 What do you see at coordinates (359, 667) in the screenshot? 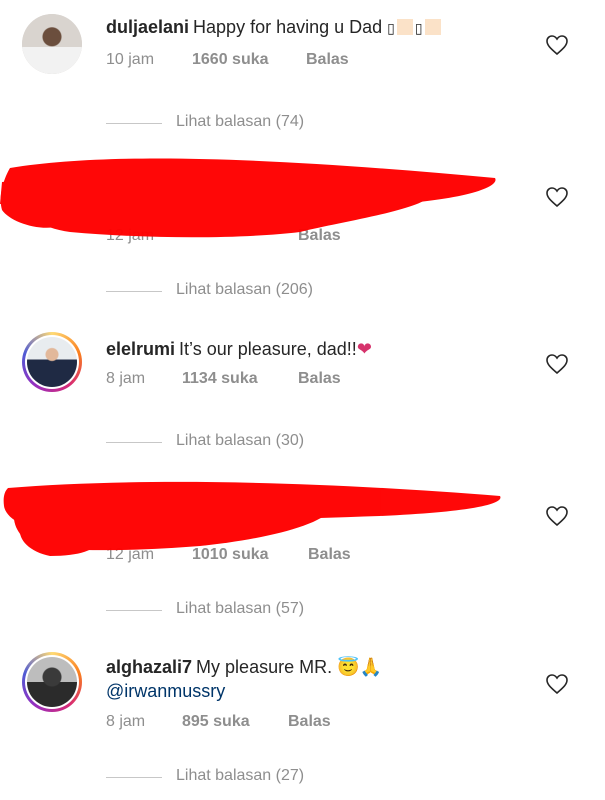
I see `emoji: 😇🙏` at bounding box center [359, 667].